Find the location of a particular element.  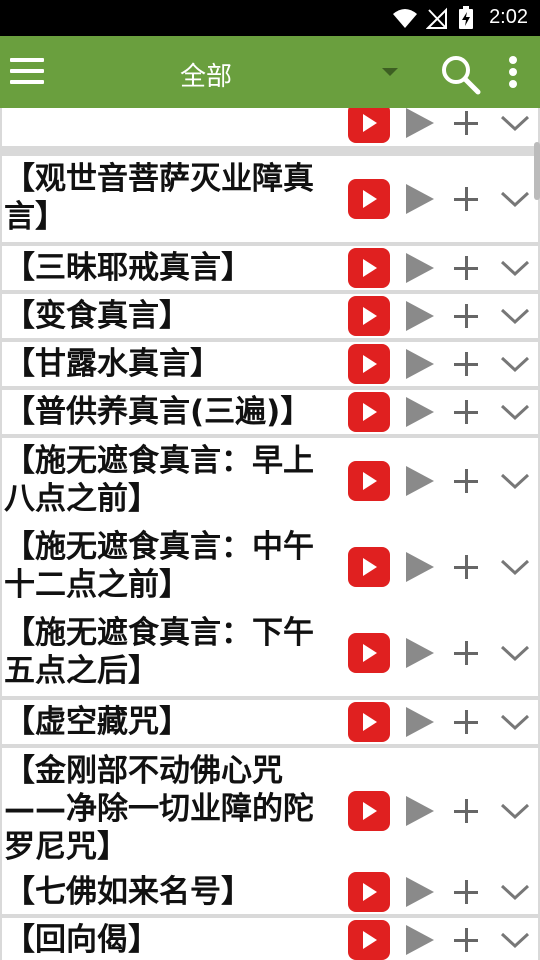

menu-icon is located at coordinates (27, 72).